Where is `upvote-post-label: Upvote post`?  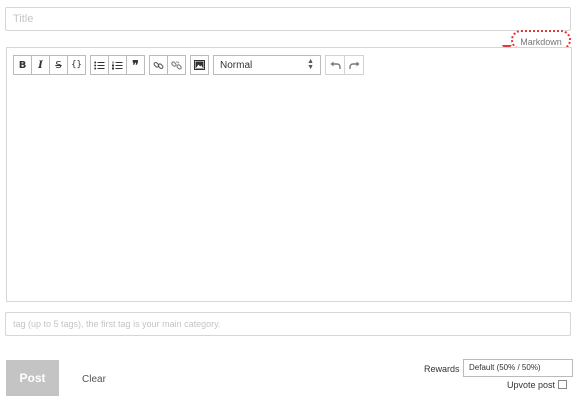 upvote-post-label: Upvote post is located at coordinates (531, 385).